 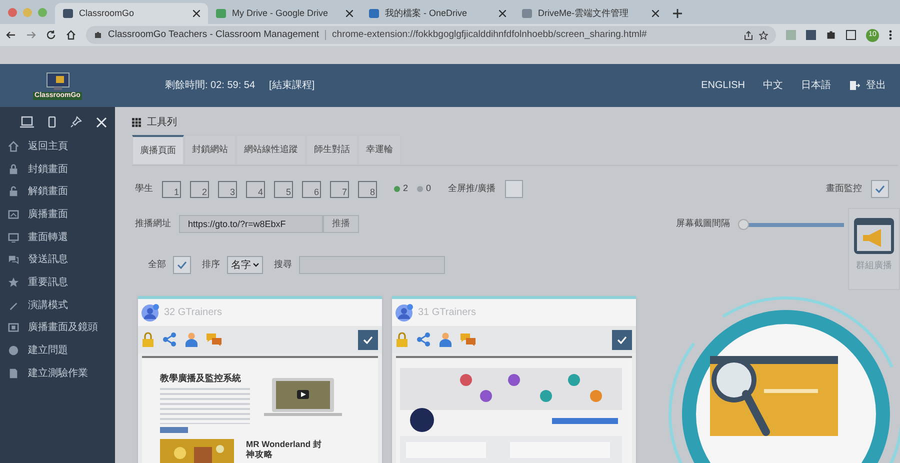 I want to click on megaphone-icon, so click(x=874, y=236).